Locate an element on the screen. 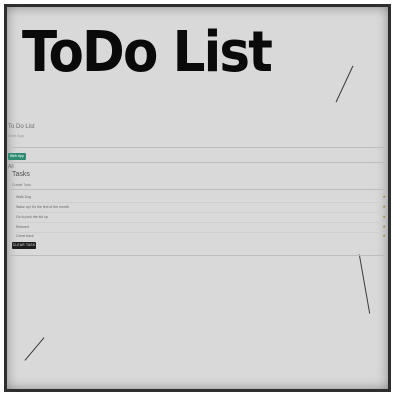 The height and width of the screenshot is (400, 400). tasks-heading: Tasks is located at coordinates (21, 174).